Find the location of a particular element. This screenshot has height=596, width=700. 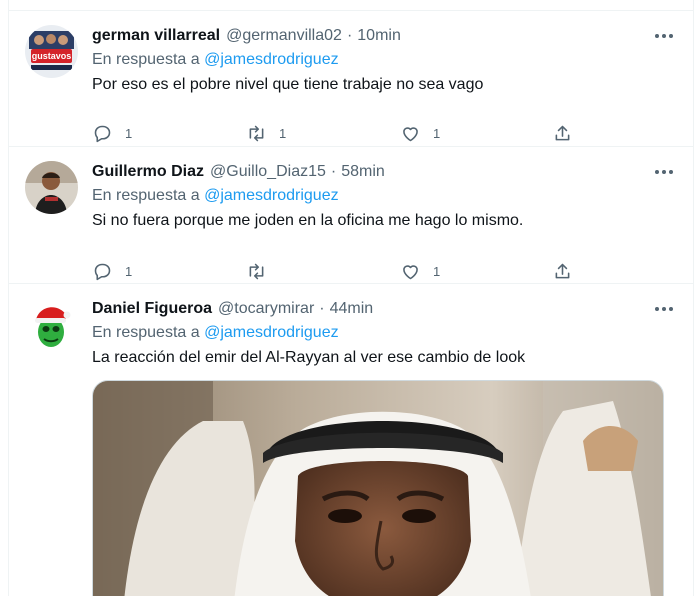

author-handle: @Guillo_Diaz15 is located at coordinates (268, 172).